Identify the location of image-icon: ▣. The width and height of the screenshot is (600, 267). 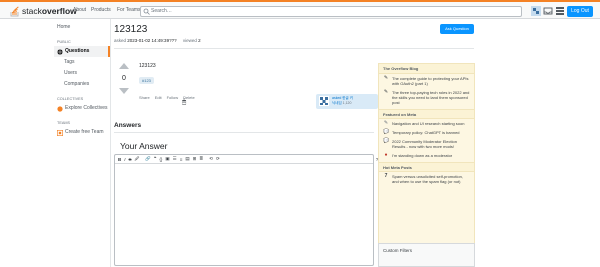
(167, 159).